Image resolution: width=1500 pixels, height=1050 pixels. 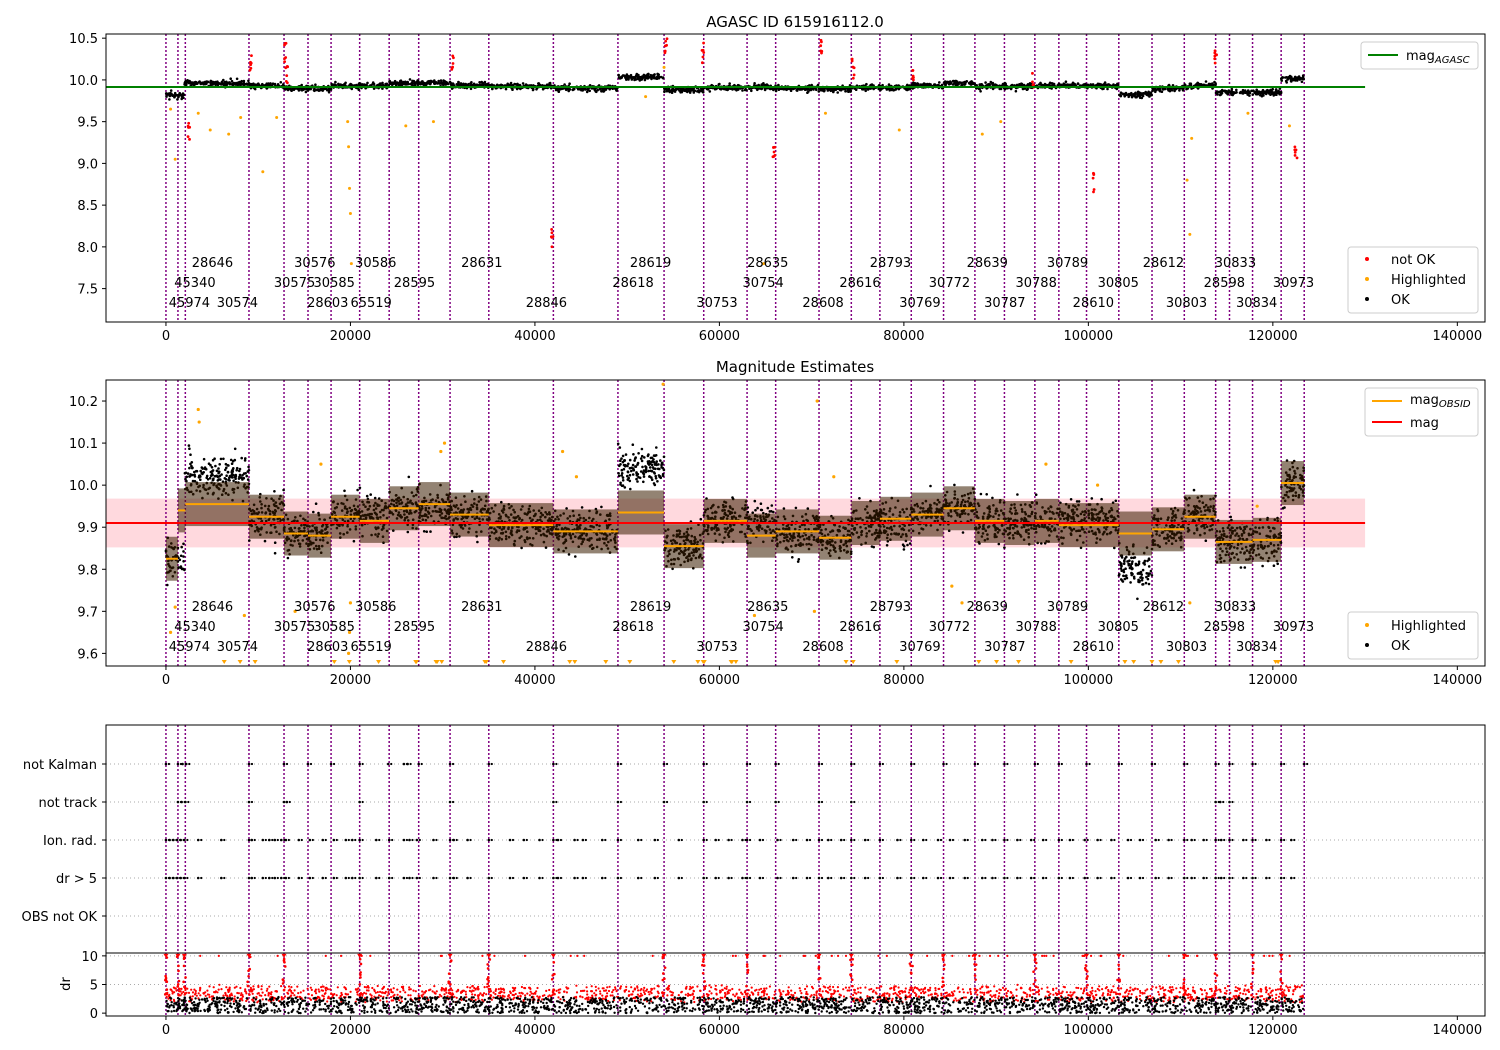 What do you see at coordinates (919, 303) in the screenshot?
I see `obsid-label: 30769` at bounding box center [919, 303].